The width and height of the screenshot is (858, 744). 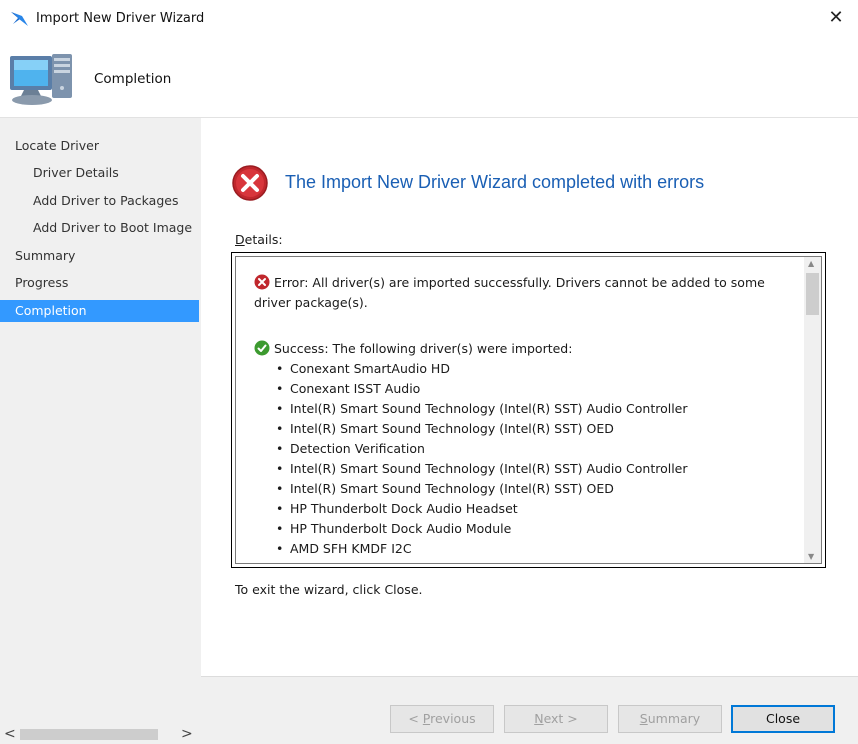 What do you see at coordinates (429, 78) in the screenshot?
I see `wizard-header: Completion` at bounding box center [429, 78].